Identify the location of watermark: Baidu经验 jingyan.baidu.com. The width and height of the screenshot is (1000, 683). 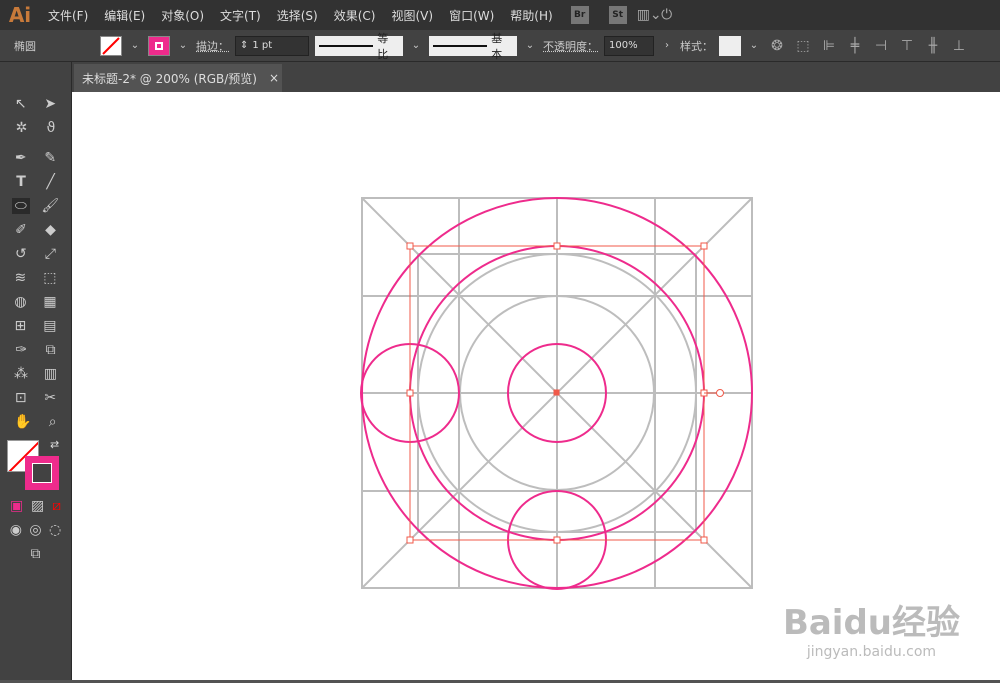
(871, 627).